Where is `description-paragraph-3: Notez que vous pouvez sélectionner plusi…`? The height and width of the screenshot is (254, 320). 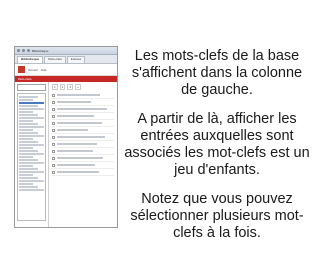
description-paragraph-3: Notez que vous pouvez sélectionner plusi… is located at coordinates (217, 216).